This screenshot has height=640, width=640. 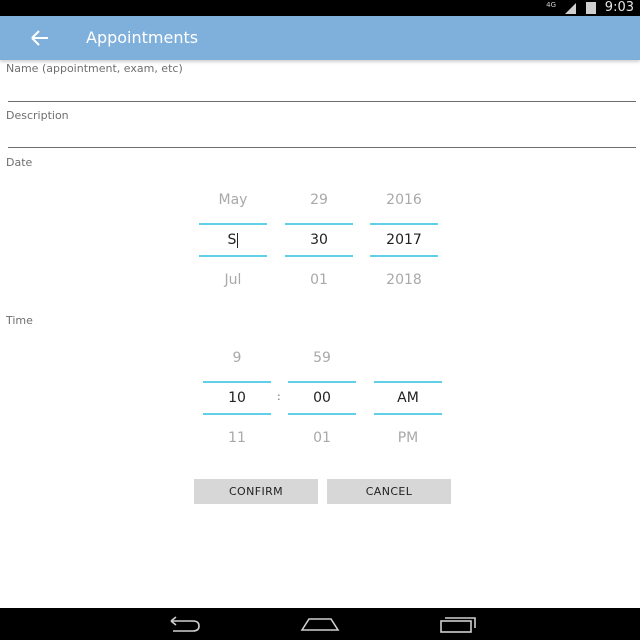 What do you see at coordinates (404, 280) in the screenshot?
I see `year-next: 2018` at bounding box center [404, 280].